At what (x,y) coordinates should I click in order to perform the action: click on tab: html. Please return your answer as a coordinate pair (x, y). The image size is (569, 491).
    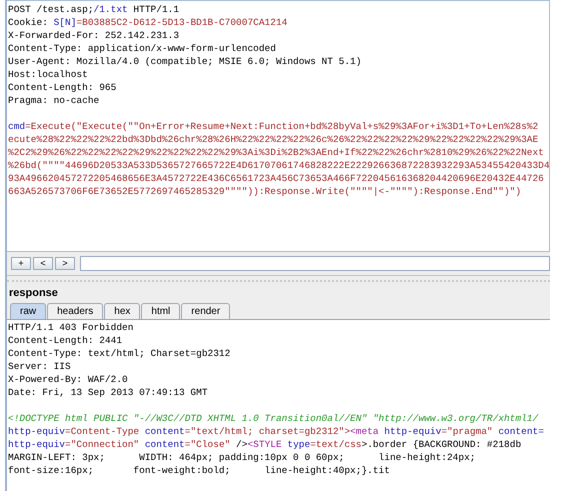
    Looking at the image, I should click on (160, 311).